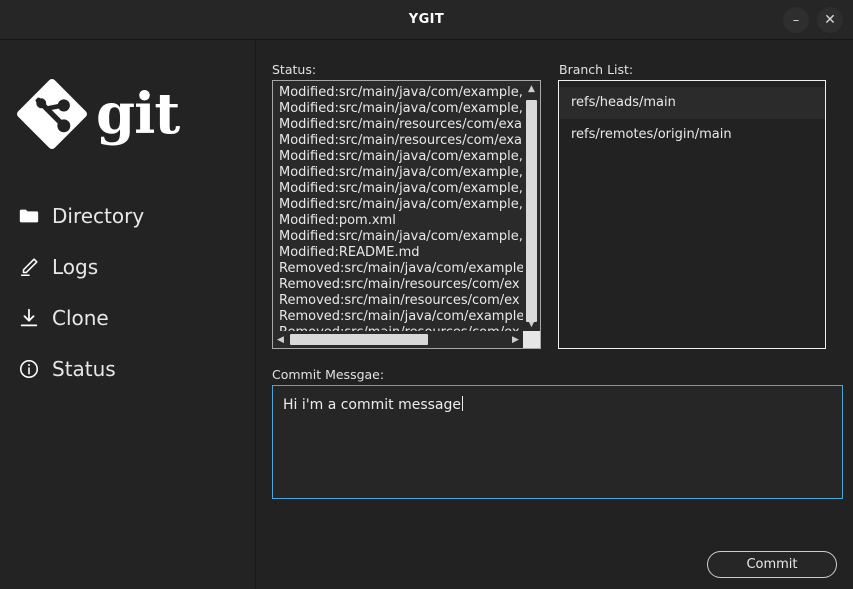 This screenshot has height=589, width=853. I want to click on commit-message-input: Hi i'm a commit message, so click(557, 442).